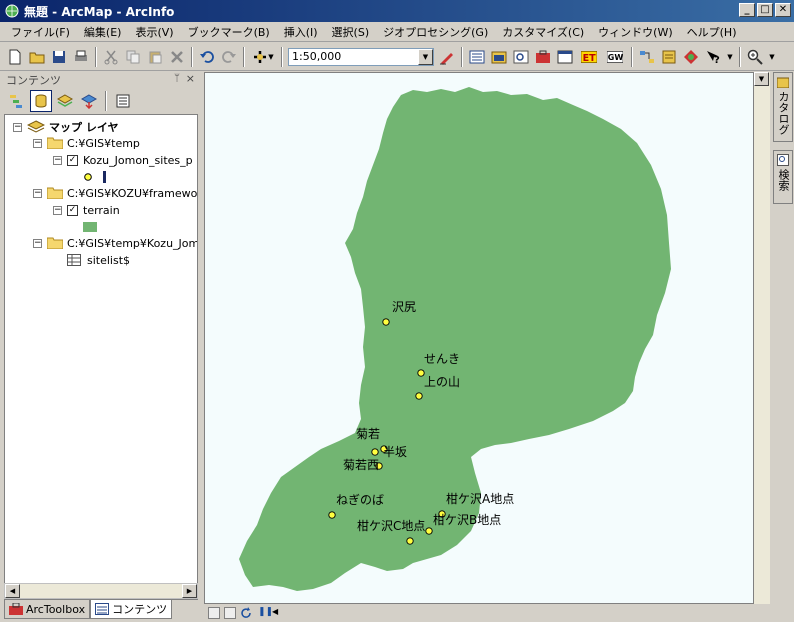 The image size is (794, 622). I want to click on svg-text: ET, so click(590, 58).